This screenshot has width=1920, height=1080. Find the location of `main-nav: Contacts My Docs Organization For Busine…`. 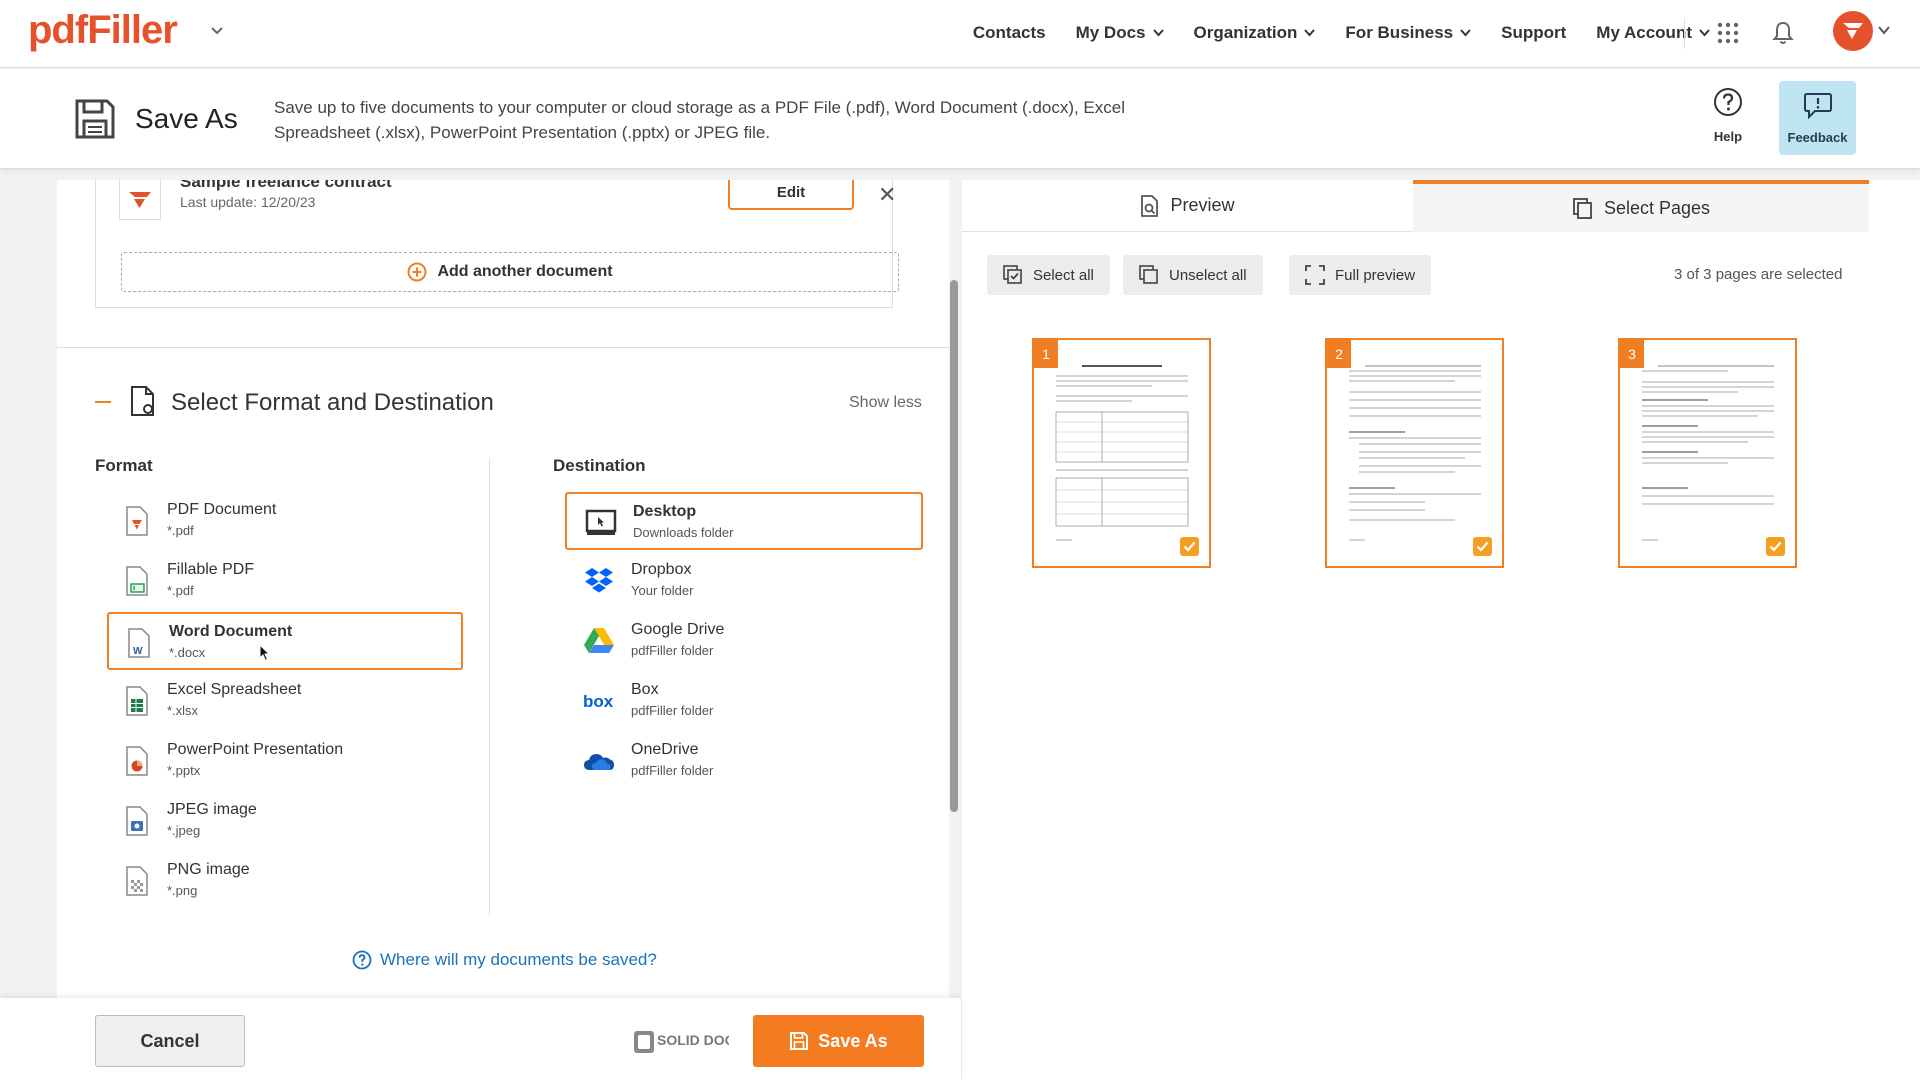

main-nav: Contacts My Docs Organization For Busine… is located at coordinates (1341, 33).